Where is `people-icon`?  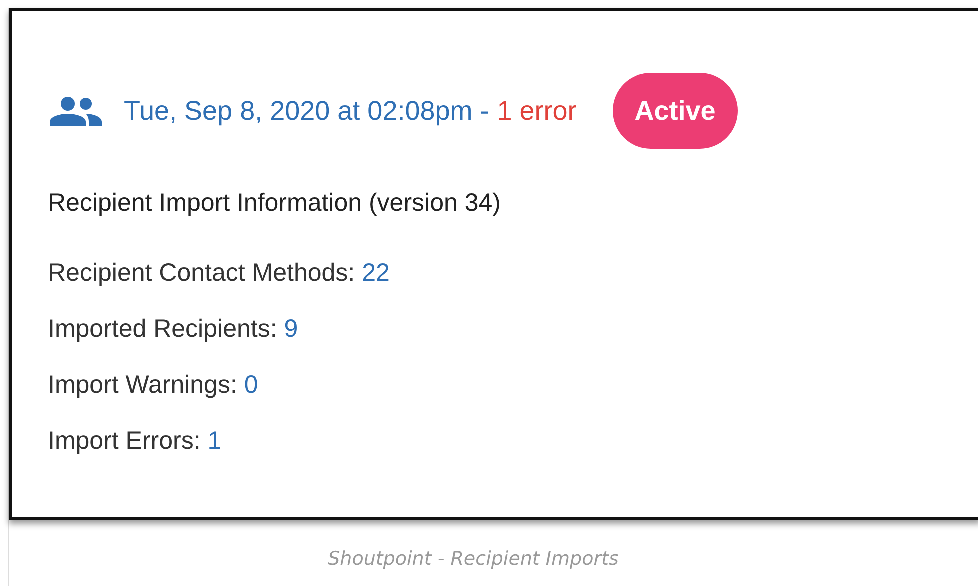 people-icon is located at coordinates (76, 111).